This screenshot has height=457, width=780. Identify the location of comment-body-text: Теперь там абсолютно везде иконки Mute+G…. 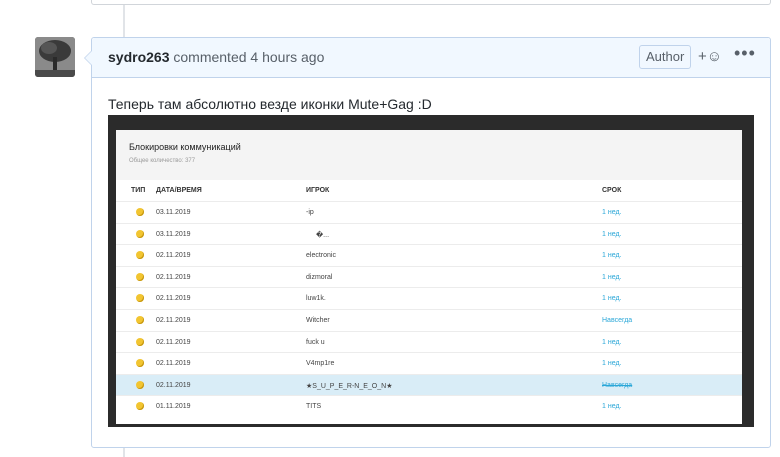
(270, 104).